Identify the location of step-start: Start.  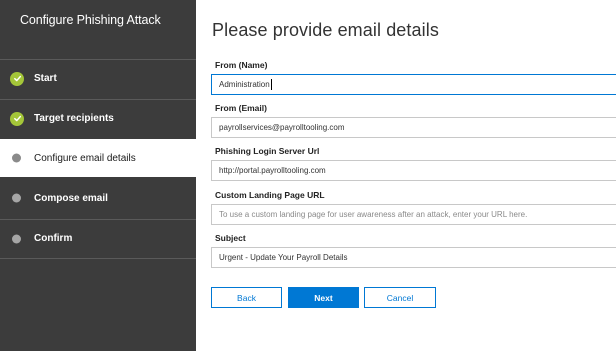
(98, 78).